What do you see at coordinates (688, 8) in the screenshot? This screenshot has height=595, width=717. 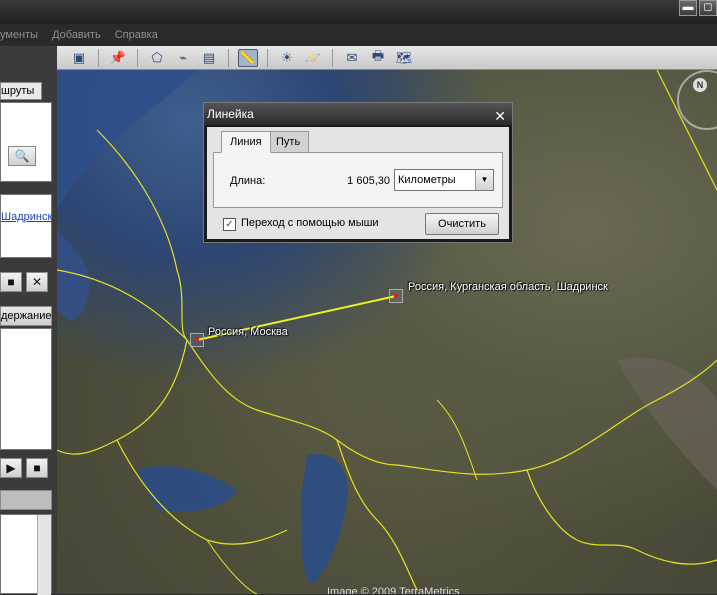 I see `minimize-button: ▬` at bounding box center [688, 8].